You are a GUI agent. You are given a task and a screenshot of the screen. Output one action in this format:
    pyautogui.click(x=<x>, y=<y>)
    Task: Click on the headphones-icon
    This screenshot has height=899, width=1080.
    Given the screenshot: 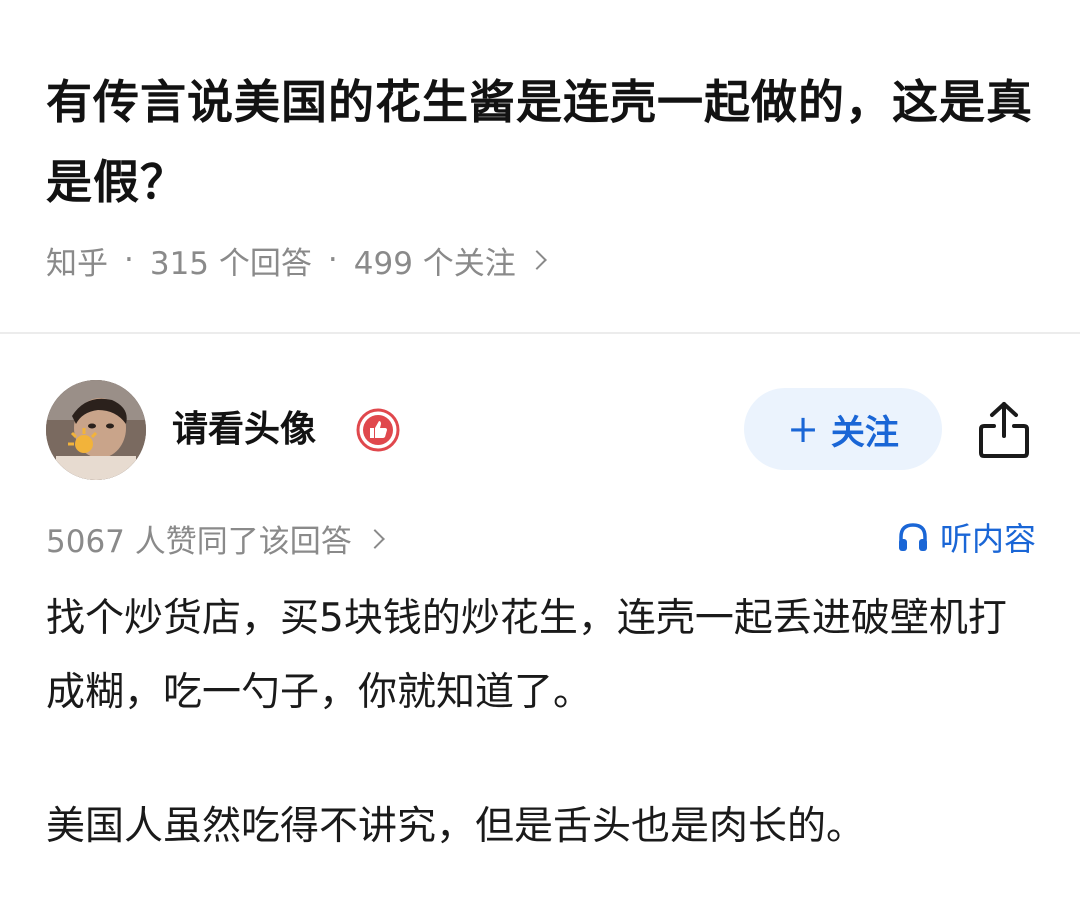 What is the action you would take?
    pyautogui.click(x=912, y=537)
    